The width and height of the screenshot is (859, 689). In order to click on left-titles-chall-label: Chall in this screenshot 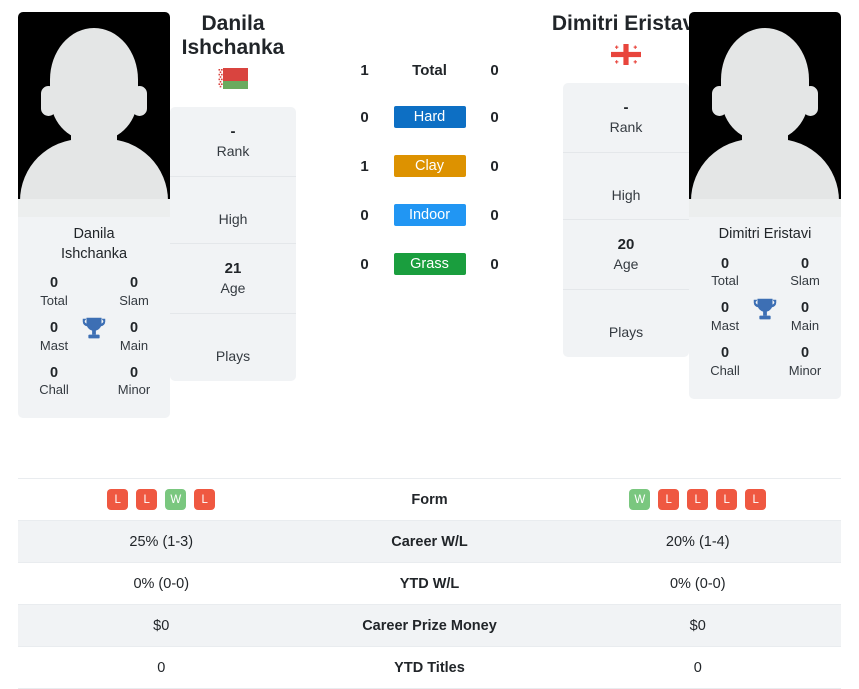, I will do `click(54, 390)`.